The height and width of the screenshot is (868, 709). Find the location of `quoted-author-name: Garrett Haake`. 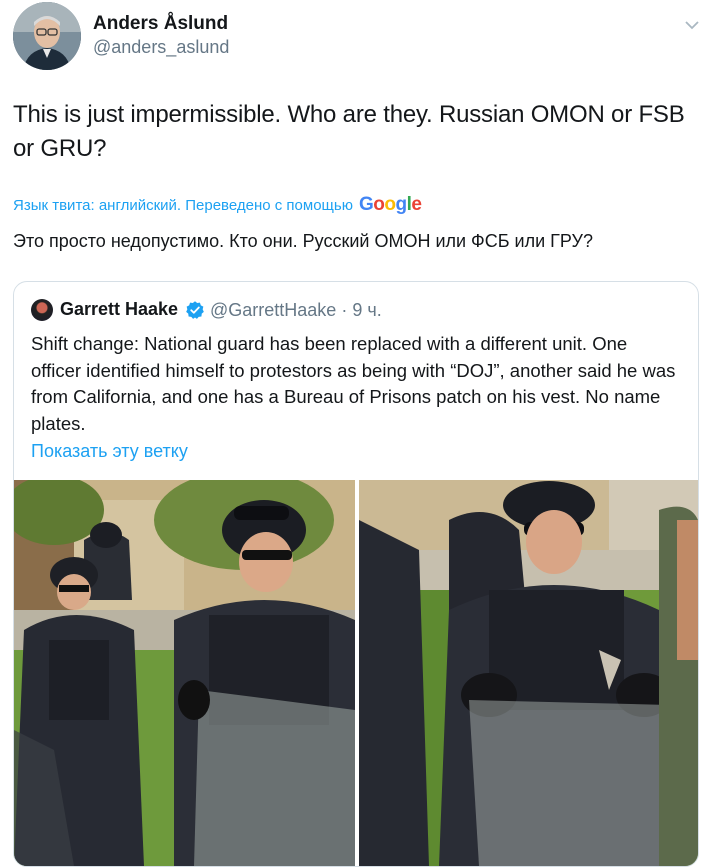

quoted-author-name: Garrett Haake is located at coordinates (119, 309).